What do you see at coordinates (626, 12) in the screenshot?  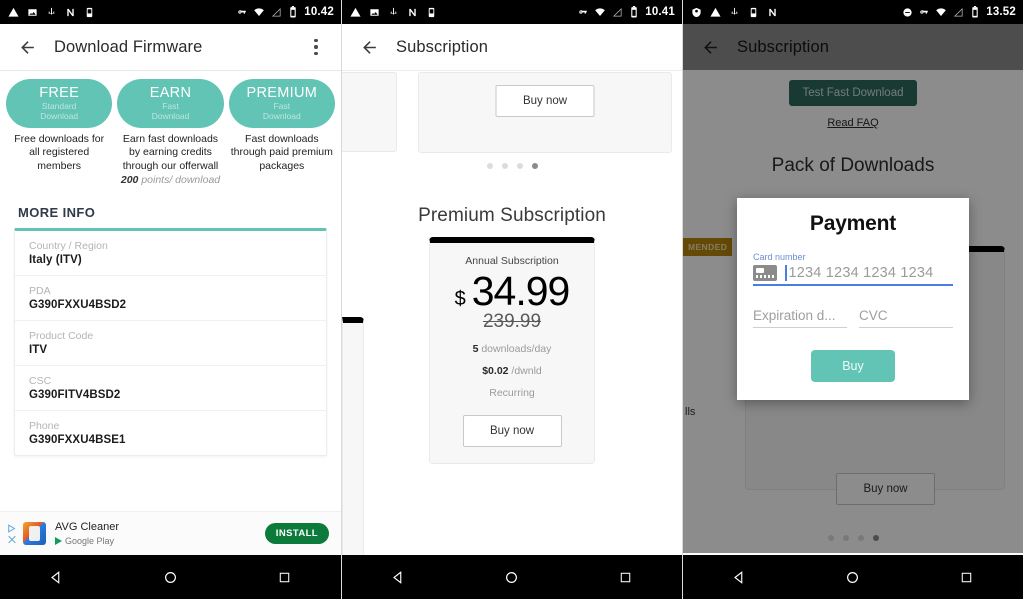 I see `status-bar-right-icons: 10.41` at bounding box center [626, 12].